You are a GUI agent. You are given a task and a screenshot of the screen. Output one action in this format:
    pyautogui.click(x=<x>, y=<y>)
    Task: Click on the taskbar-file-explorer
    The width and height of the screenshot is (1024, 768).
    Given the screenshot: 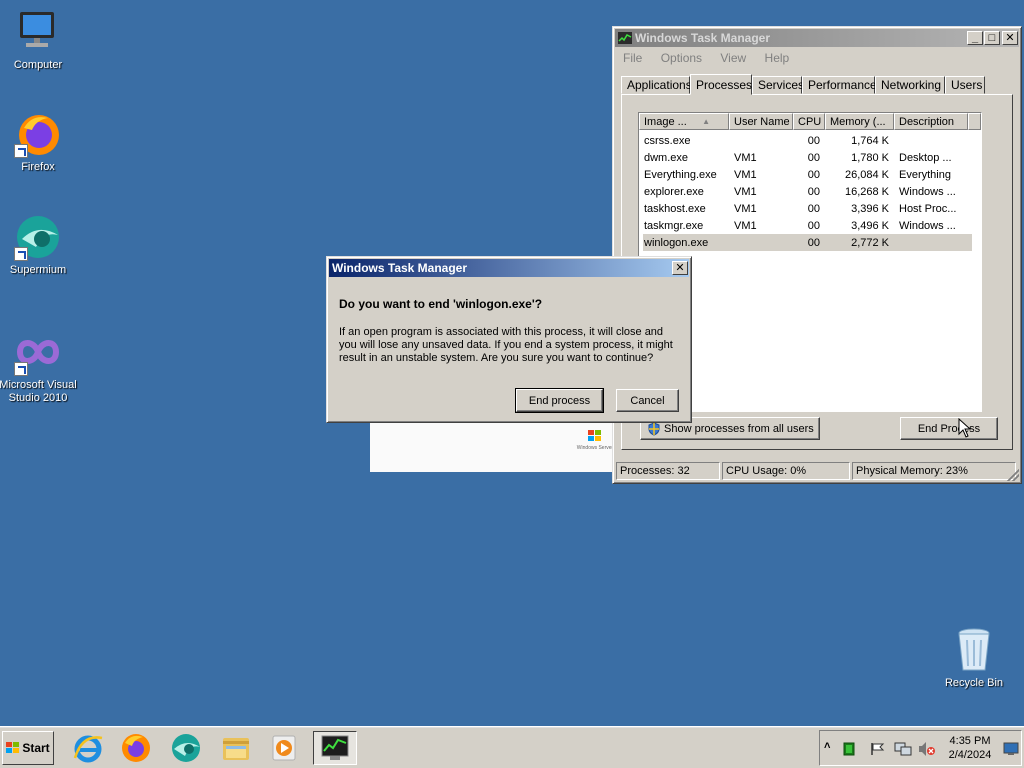 What is the action you would take?
    pyautogui.click(x=236, y=748)
    